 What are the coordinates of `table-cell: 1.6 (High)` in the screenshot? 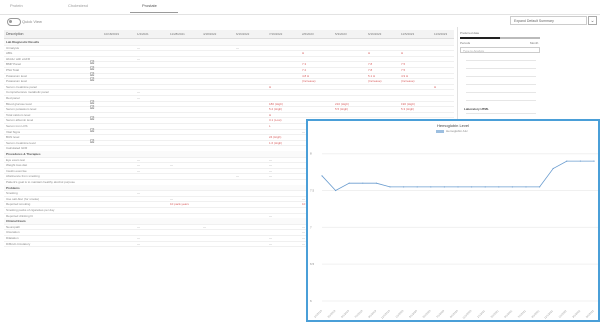 It's located at (276, 142).